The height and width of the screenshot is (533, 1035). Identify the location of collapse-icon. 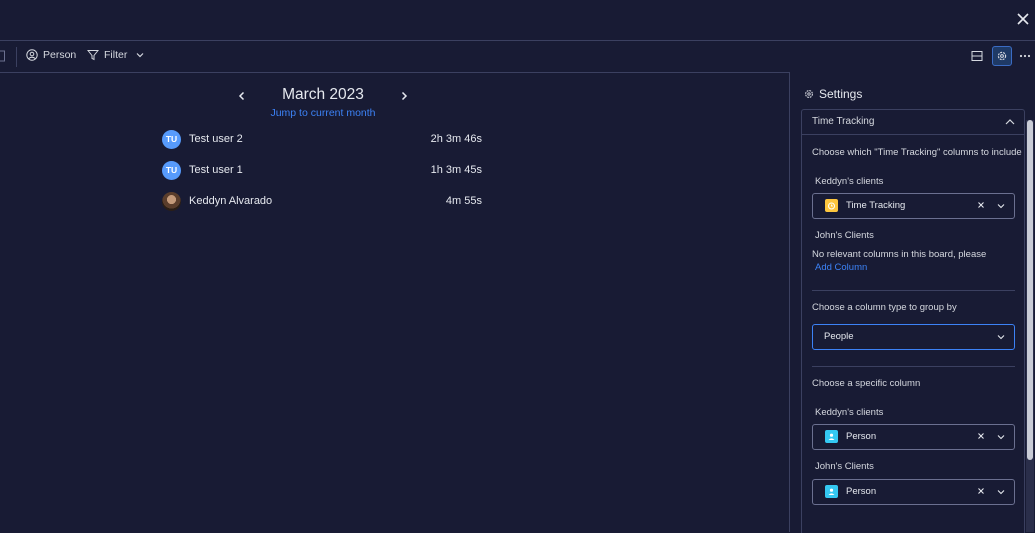
(3, 56).